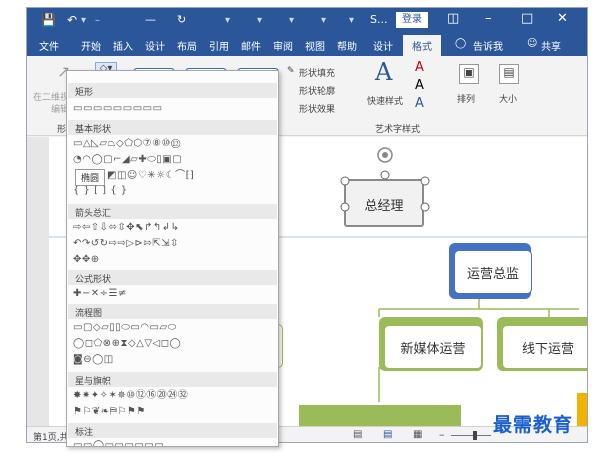 Image resolution: width=614 pixels, height=457 pixels. Describe the element at coordinates (317, 90) in the screenshot. I see `shape-outline-button: 形状轮廓` at that location.